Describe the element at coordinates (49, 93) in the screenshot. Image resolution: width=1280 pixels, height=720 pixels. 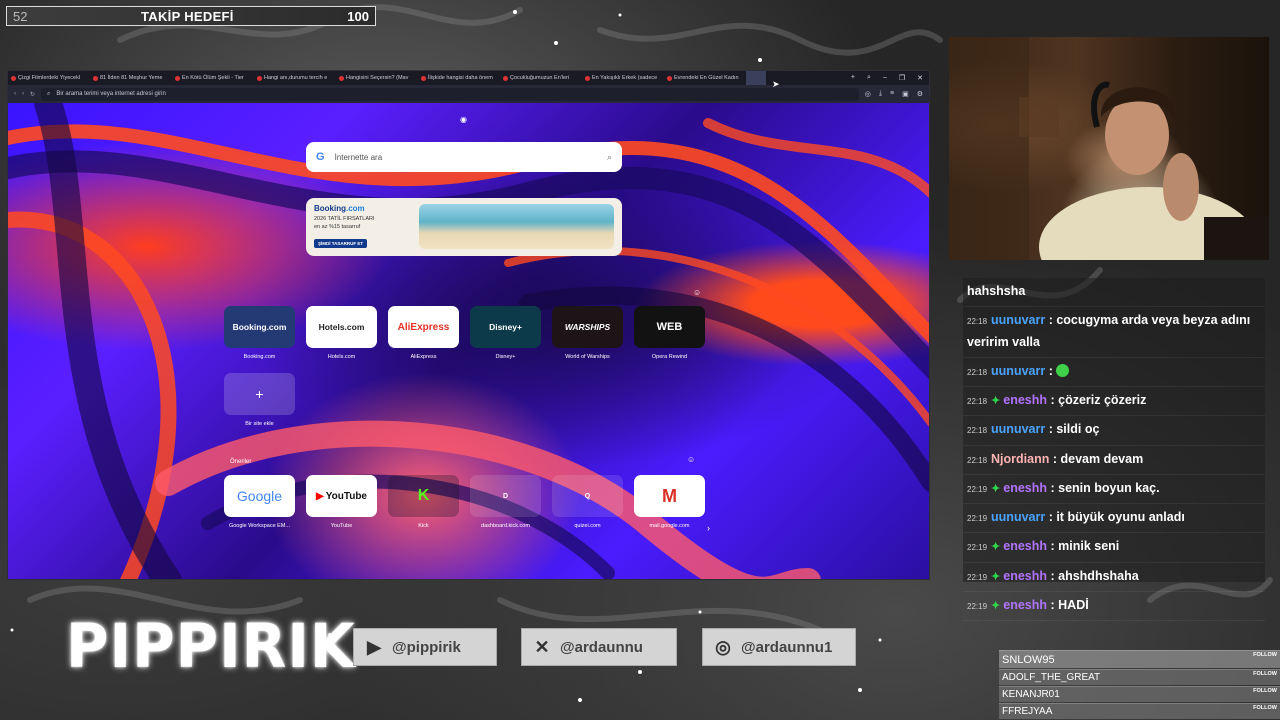
I see `search-icon: ⌕` at that location.